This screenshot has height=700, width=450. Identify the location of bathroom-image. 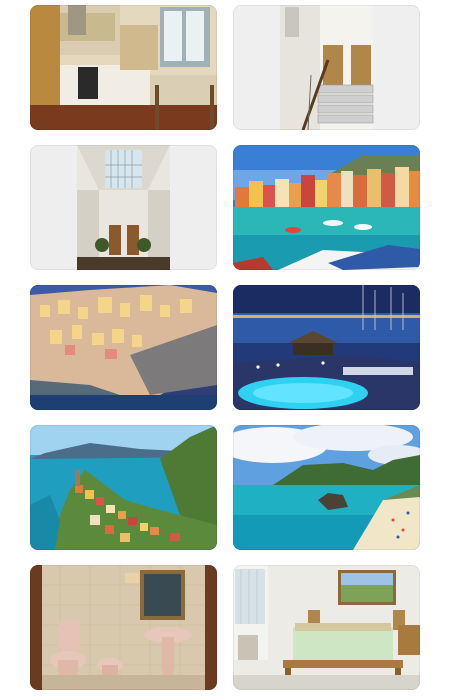
(123, 627).